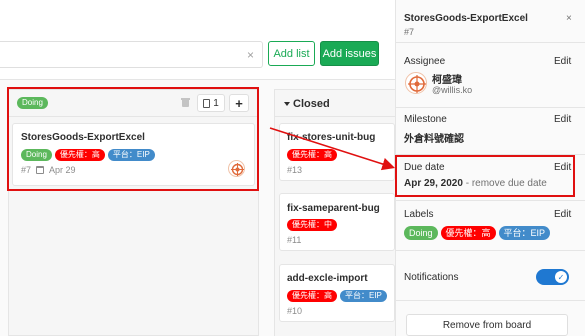 Image resolution: width=585 pixels, height=336 pixels. Describe the element at coordinates (26, 170) in the screenshot. I see `issue-number: #7` at that location.